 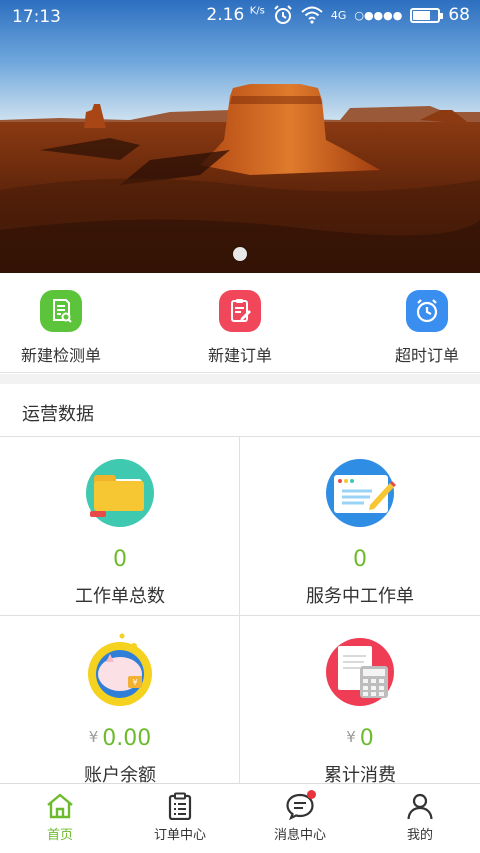 I want to click on new-order-label: 新建订单, so click(x=239, y=355).